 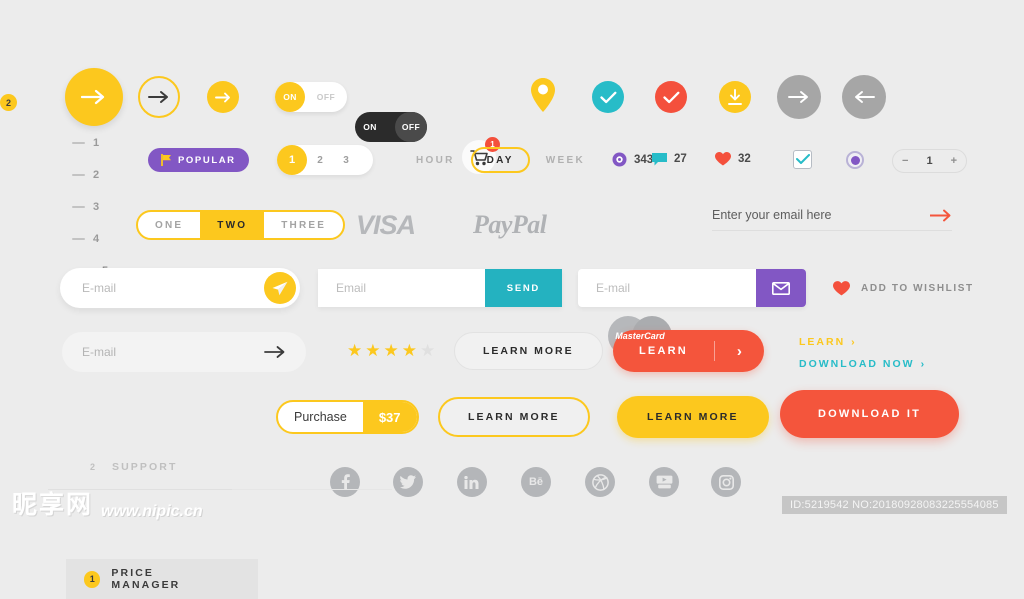 I want to click on learn-link: LEARN ›, so click(x=828, y=342).